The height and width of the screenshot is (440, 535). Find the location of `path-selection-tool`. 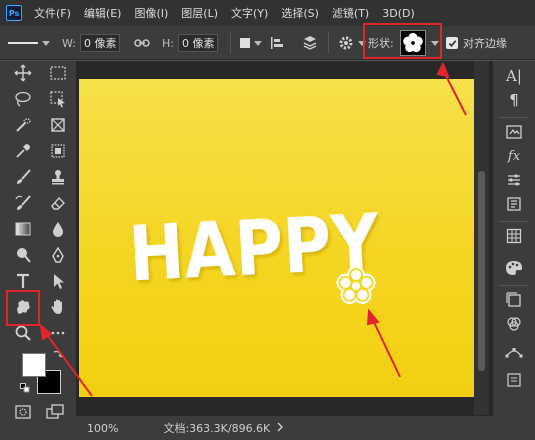

path-selection-tool is located at coordinates (58, 281).